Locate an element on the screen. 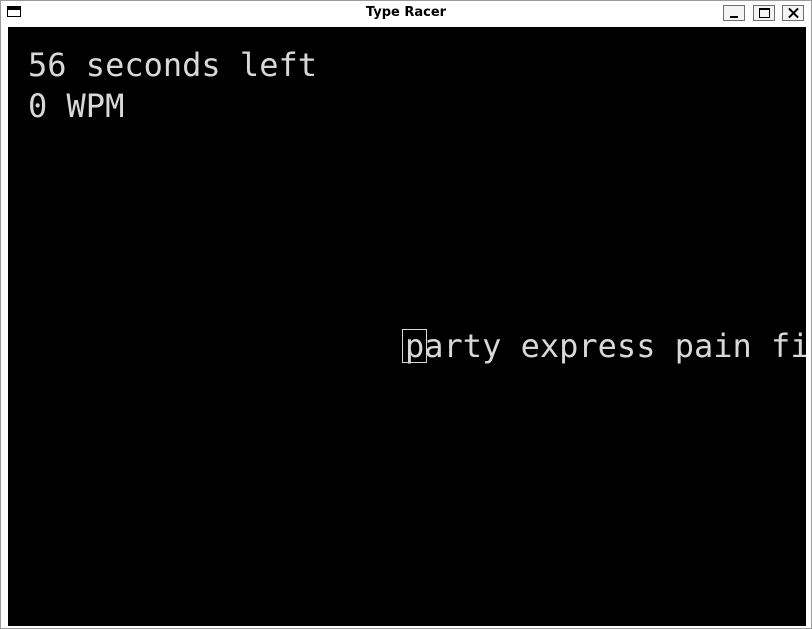  minimize-button is located at coordinates (734, 13).